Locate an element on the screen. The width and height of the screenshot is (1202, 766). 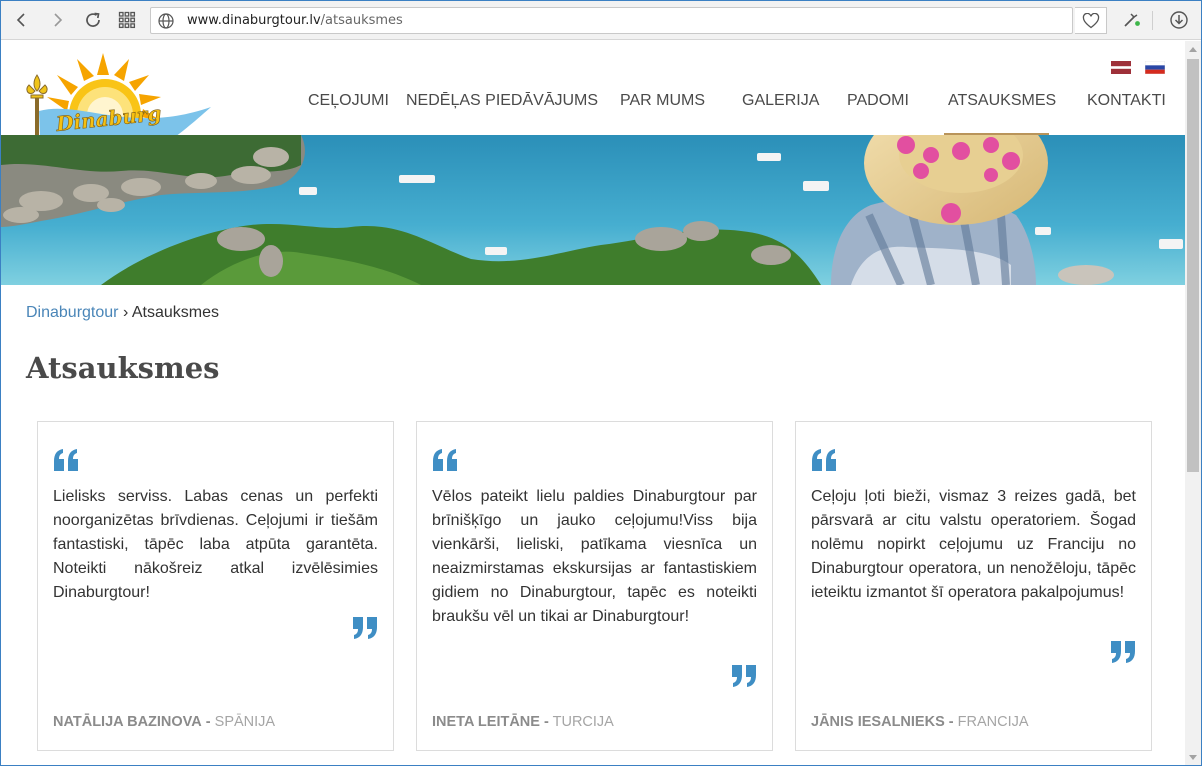
reload-icon is located at coordinates (93, 19).